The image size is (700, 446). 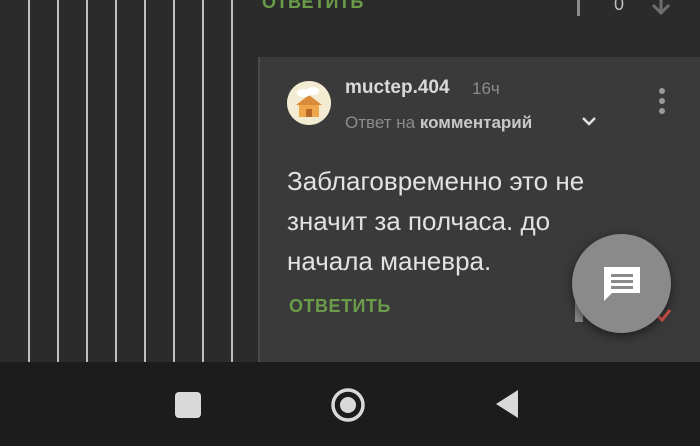 I want to click on home-icon, so click(x=348, y=405).